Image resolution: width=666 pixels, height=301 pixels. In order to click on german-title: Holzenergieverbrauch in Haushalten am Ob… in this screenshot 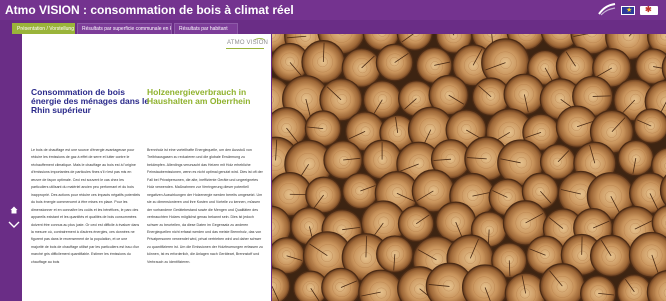, I will do `click(199, 96)`.